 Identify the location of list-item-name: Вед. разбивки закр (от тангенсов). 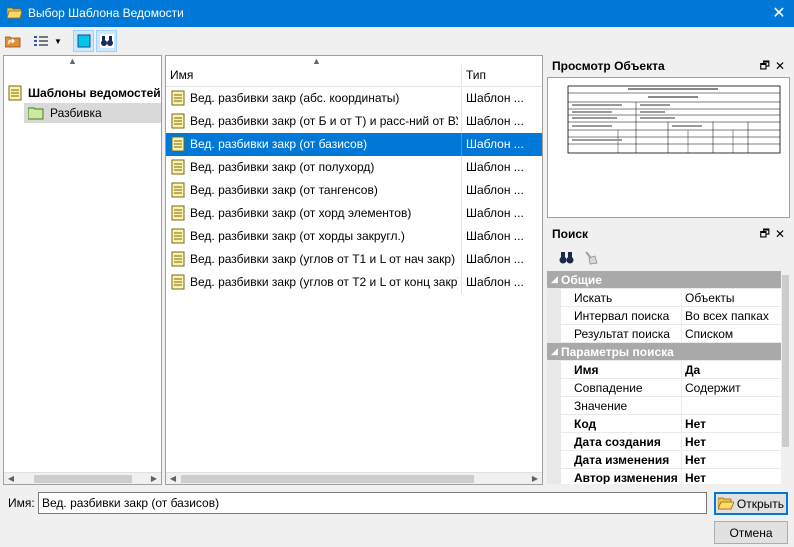
(284, 190).